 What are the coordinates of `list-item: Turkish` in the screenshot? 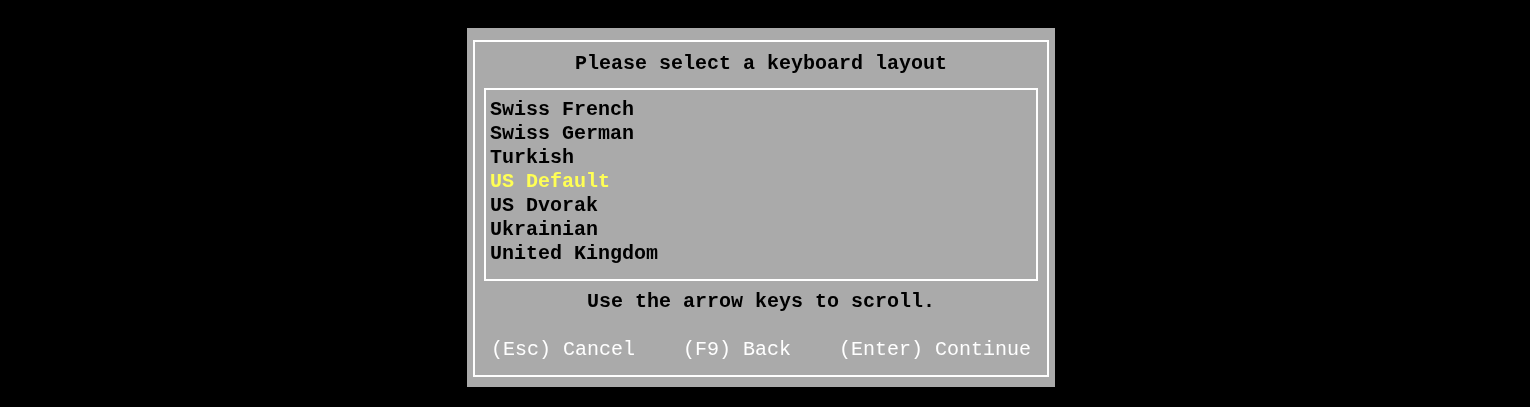 It's located at (532, 158).